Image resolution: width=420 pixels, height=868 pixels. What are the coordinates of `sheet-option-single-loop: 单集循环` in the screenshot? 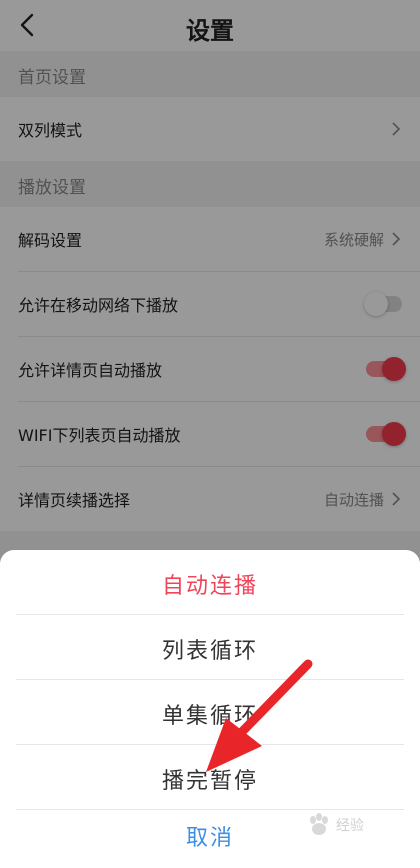 It's located at (210, 714).